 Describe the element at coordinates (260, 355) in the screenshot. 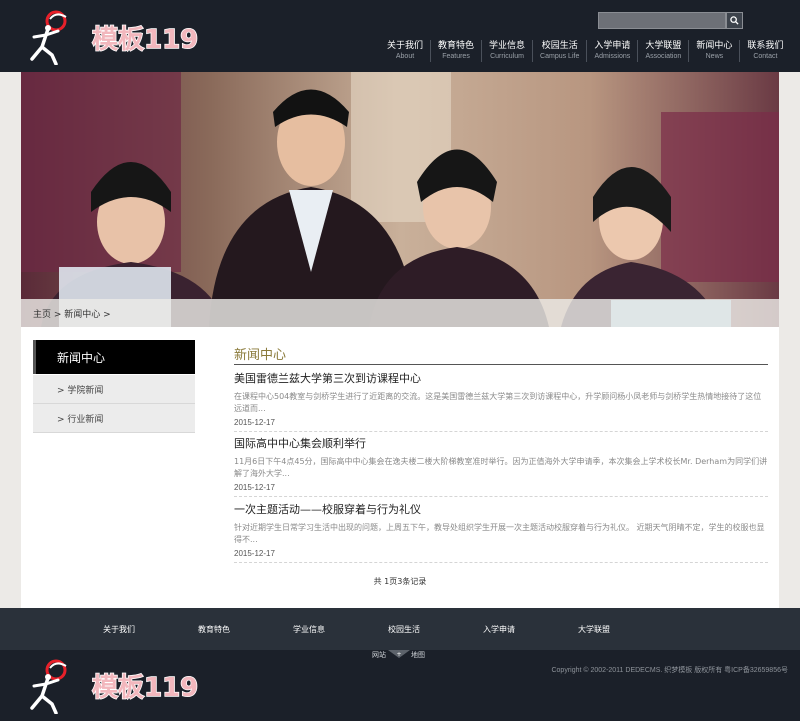

I see `section-title: 新闻中心` at that location.